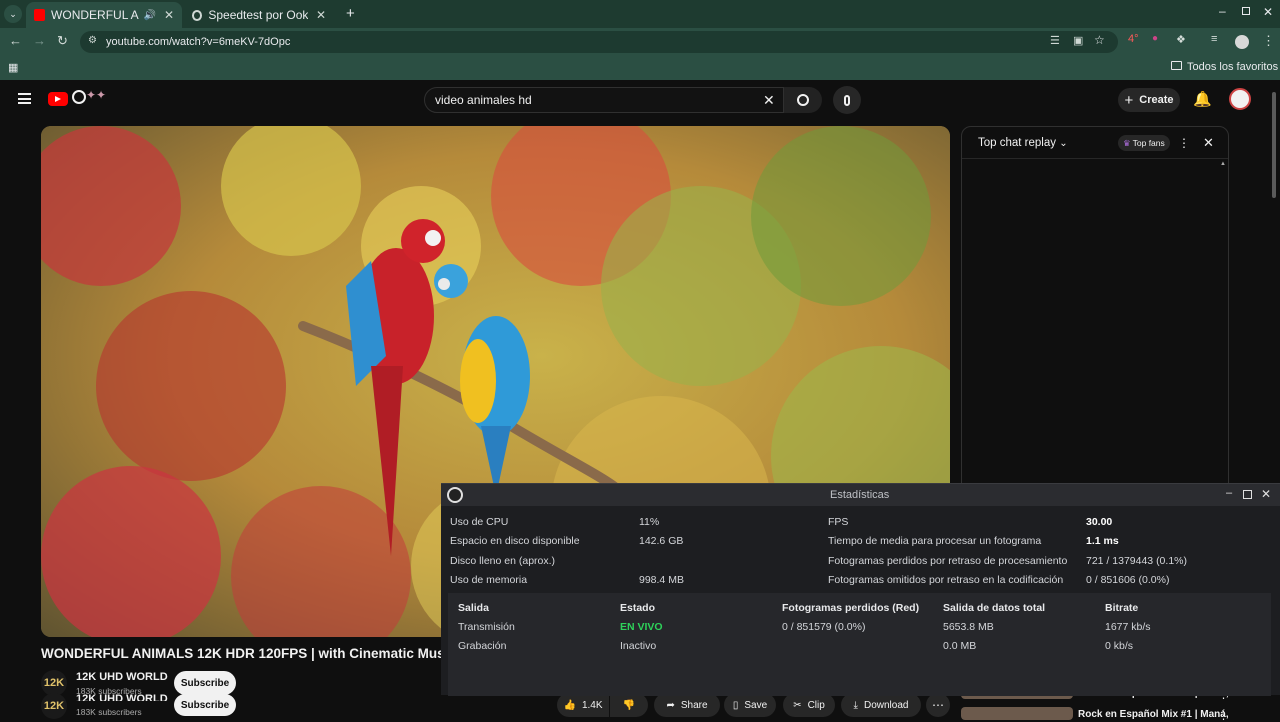  What do you see at coordinates (1078, 40) in the screenshot?
I see `cast-icon: ▣` at bounding box center [1078, 40].